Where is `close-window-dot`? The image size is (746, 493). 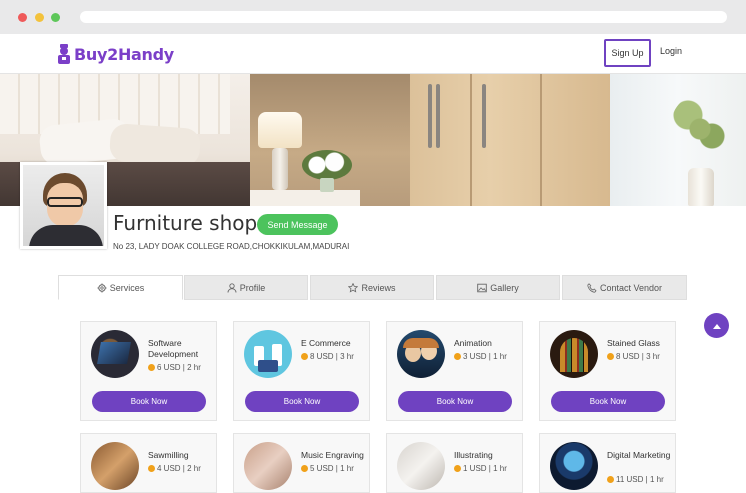 close-window-dot is located at coordinates (22, 17).